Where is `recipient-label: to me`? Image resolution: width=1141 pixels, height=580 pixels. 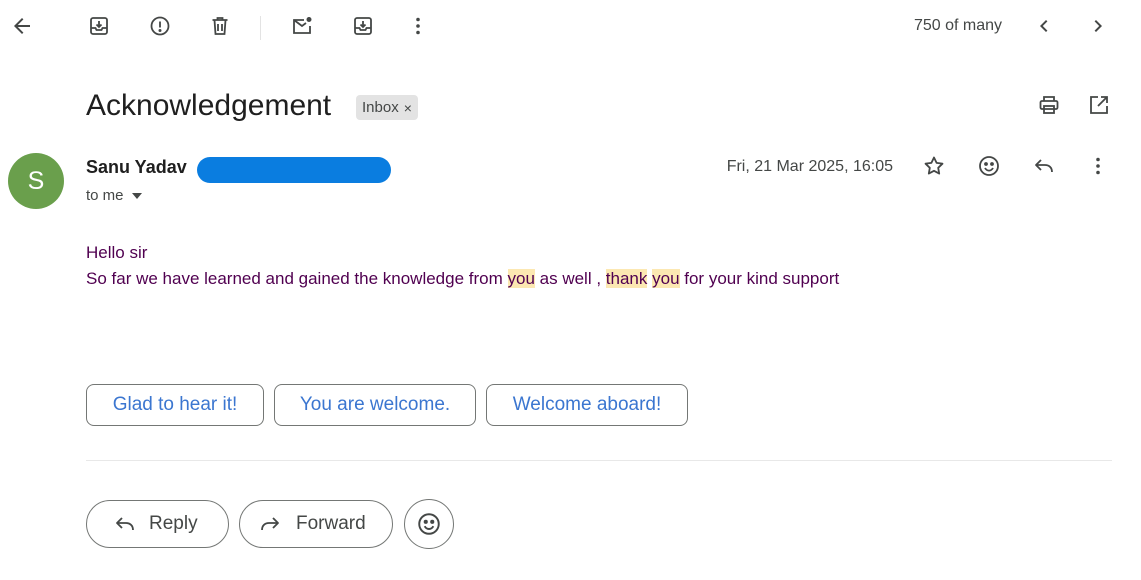
recipient-label: to me is located at coordinates (105, 195).